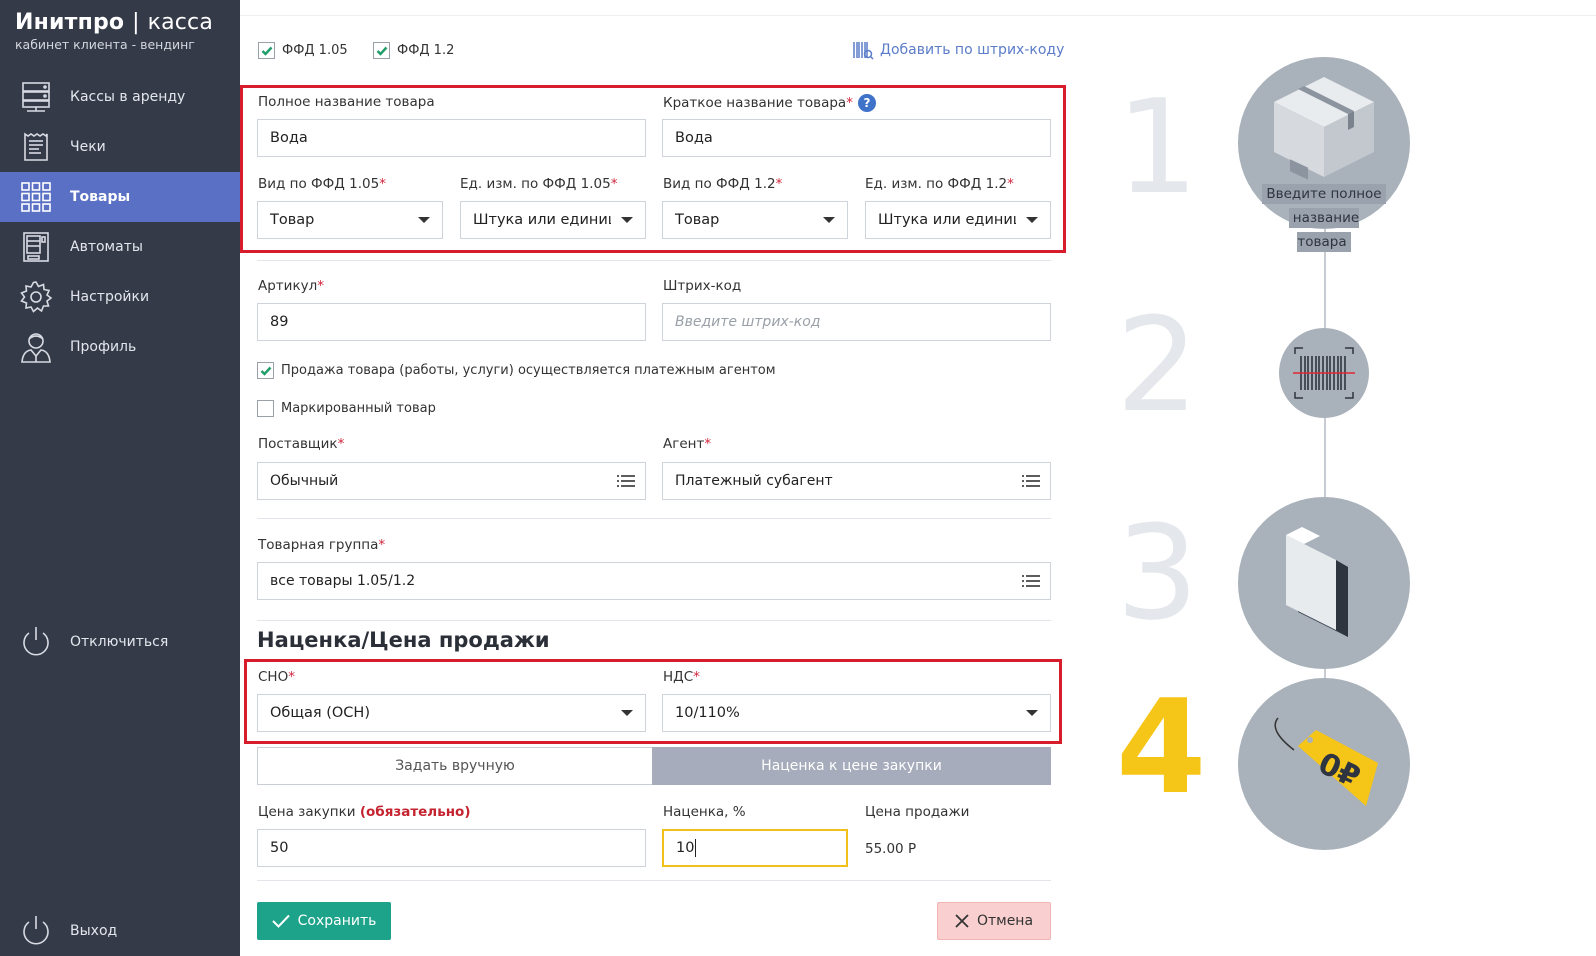 The image size is (1596, 956). What do you see at coordinates (451, 713) in the screenshot?
I see `sno-select: Общая (ОСН)` at bounding box center [451, 713].